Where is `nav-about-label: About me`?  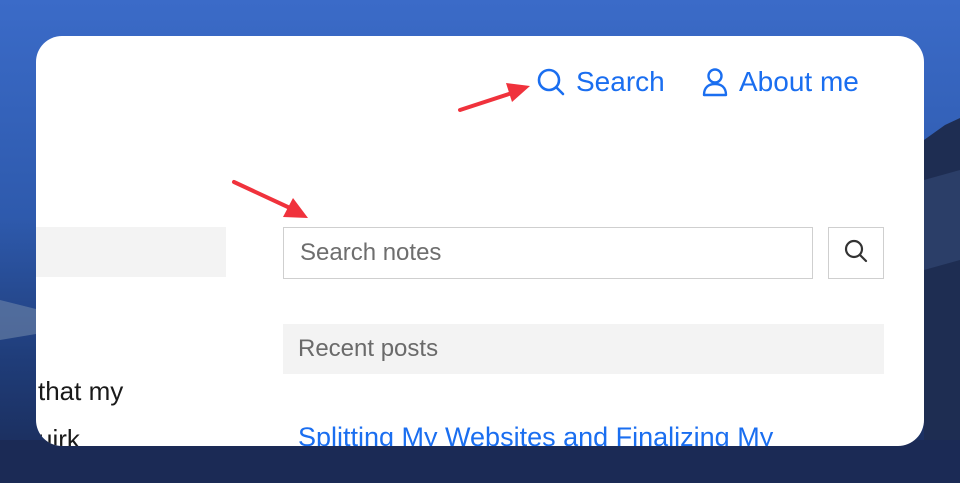 nav-about-label: About me is located at coordinates (799, 81).